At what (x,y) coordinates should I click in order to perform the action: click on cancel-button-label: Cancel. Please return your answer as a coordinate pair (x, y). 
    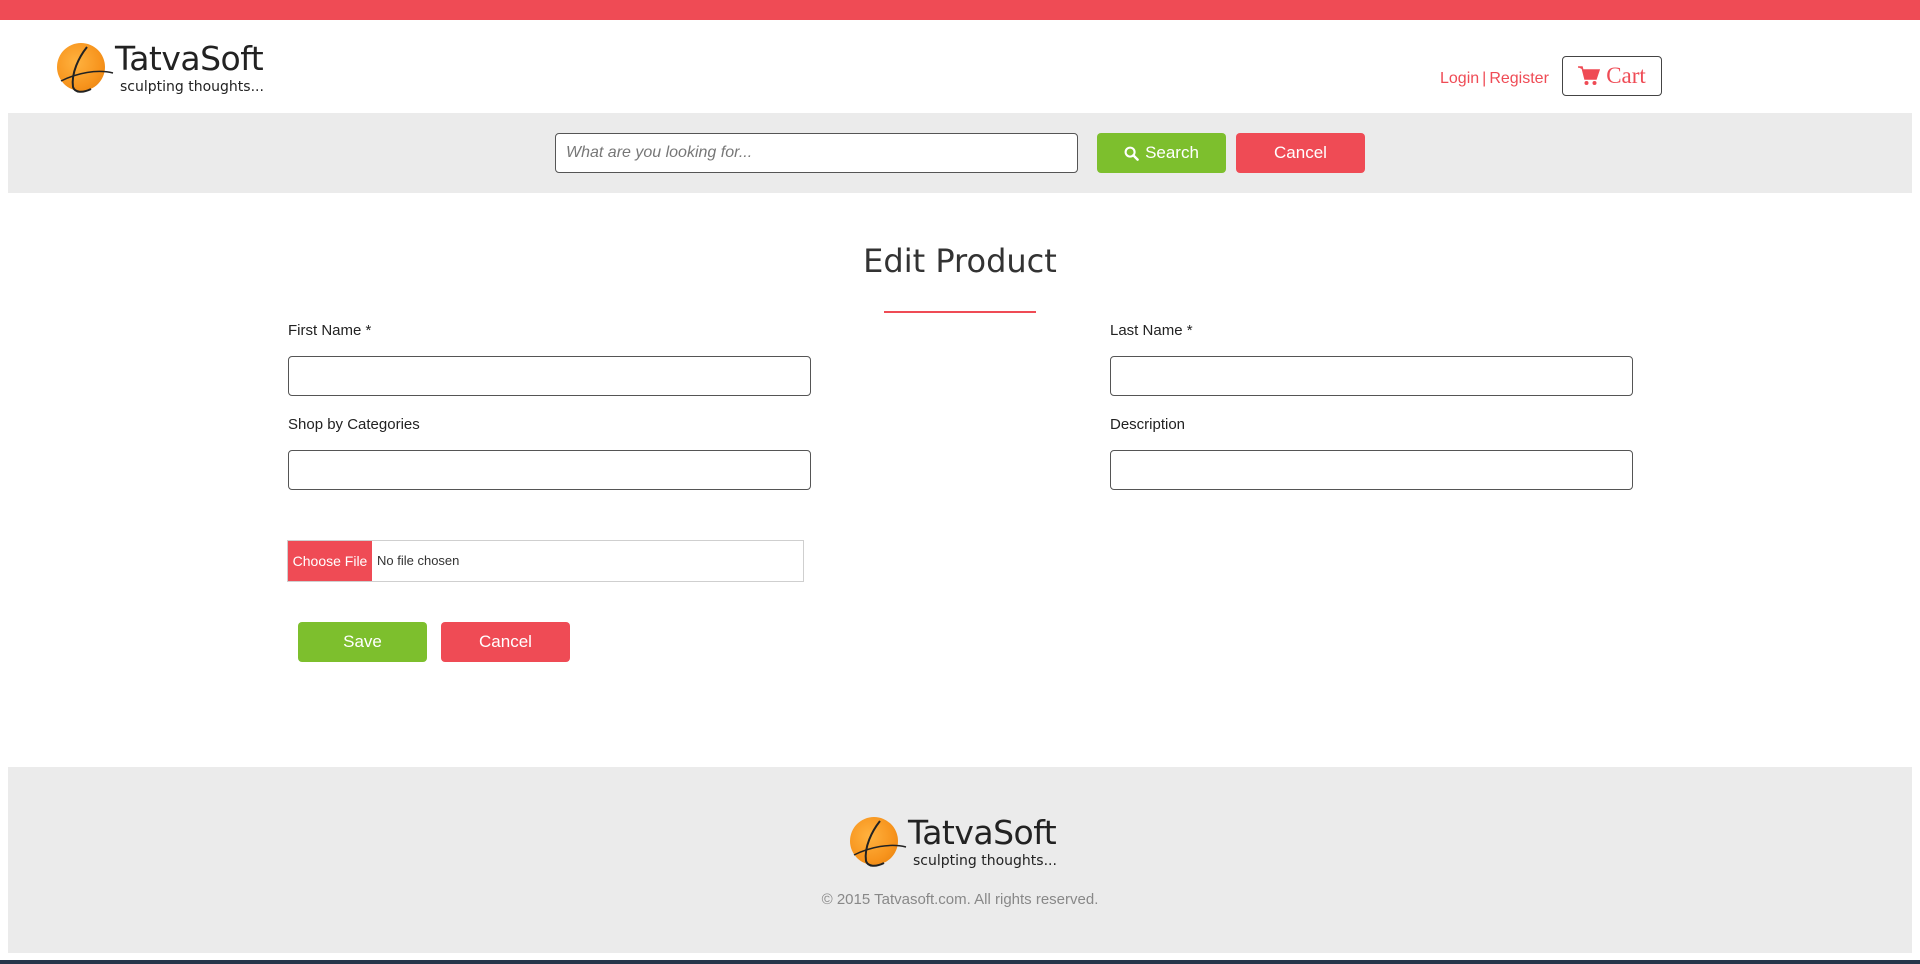
    Looking at the image, I should click on (505, 641).